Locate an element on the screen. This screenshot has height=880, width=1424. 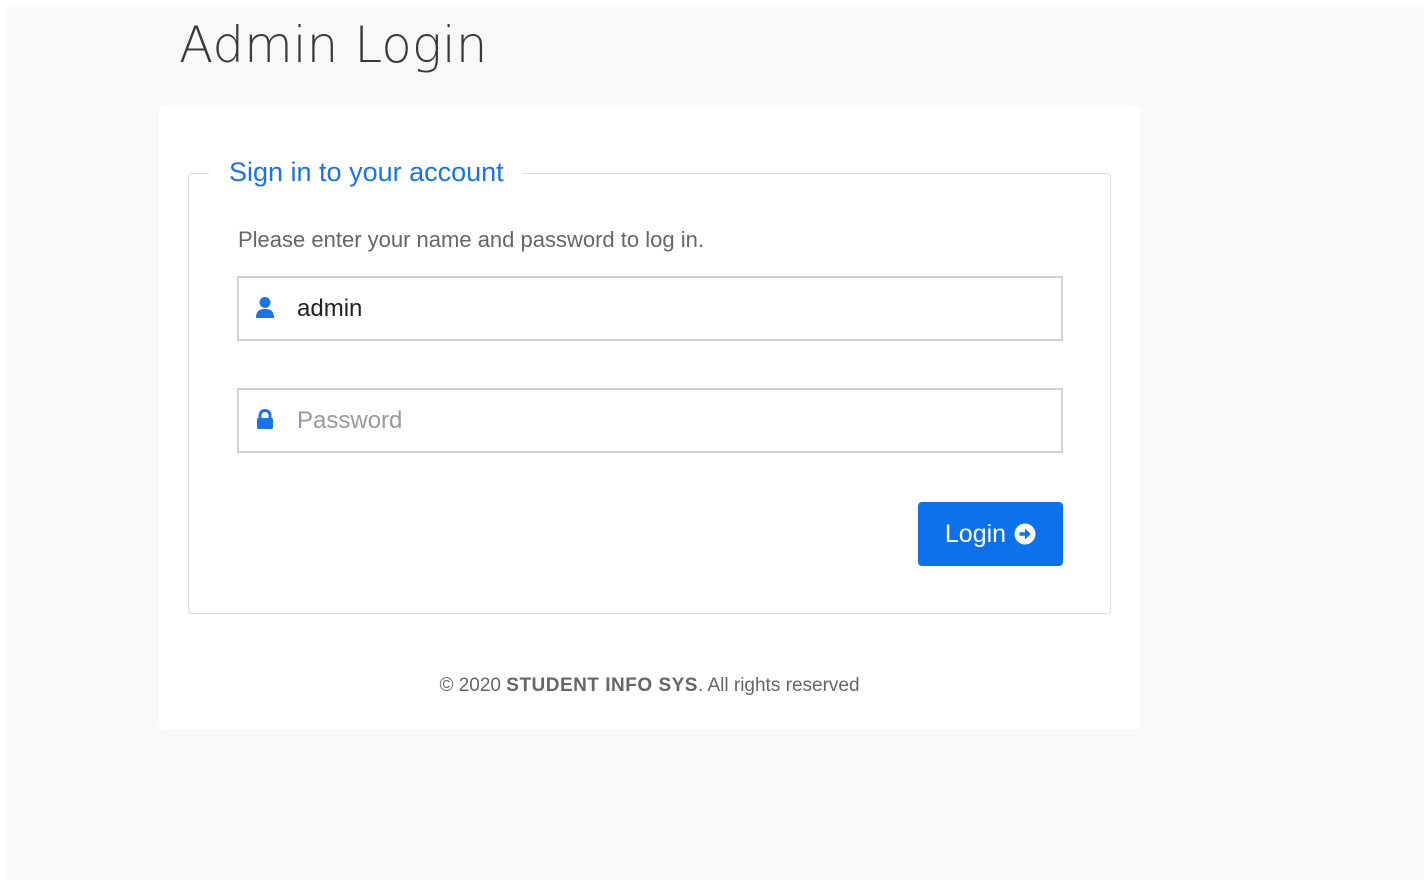
login-legend: Sign in to your account is located at coordinates (365, 172).